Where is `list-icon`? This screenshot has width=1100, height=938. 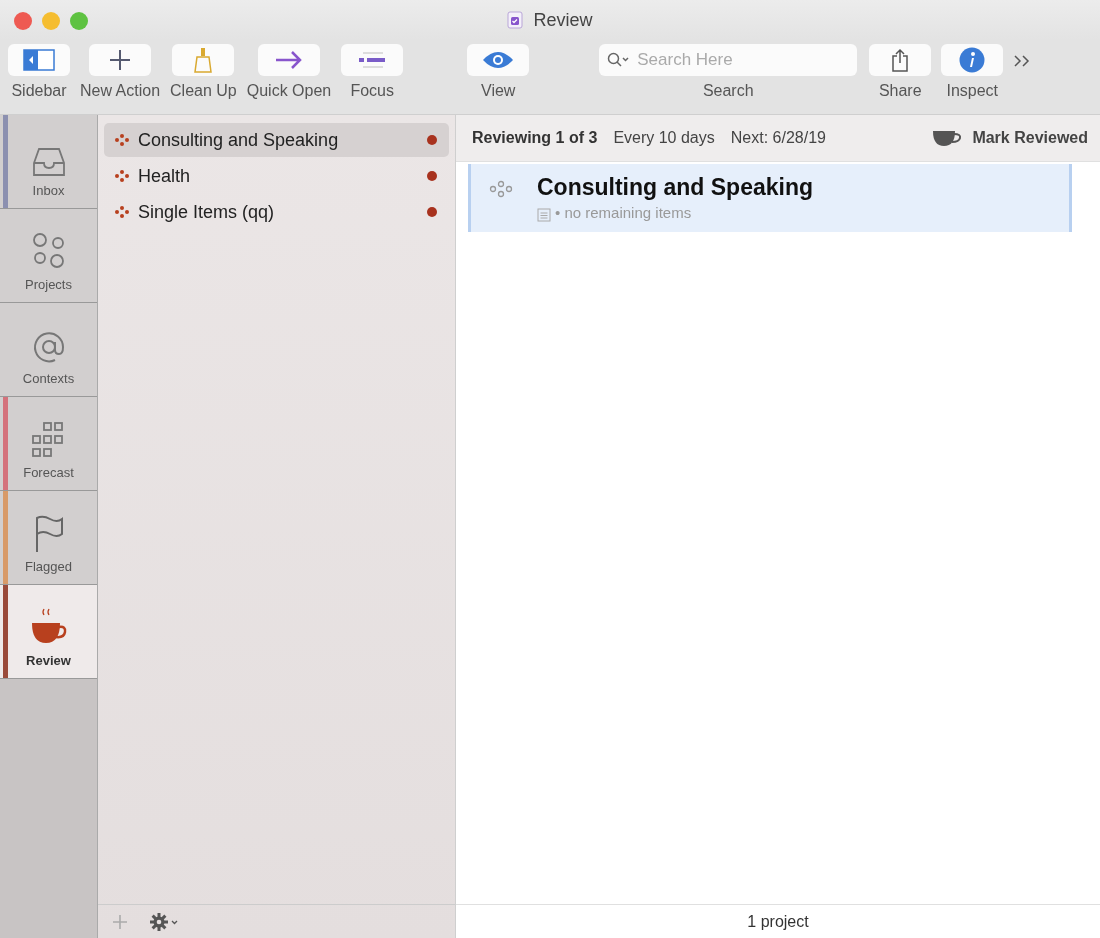
list-icon is located at coordinates (372, 60).